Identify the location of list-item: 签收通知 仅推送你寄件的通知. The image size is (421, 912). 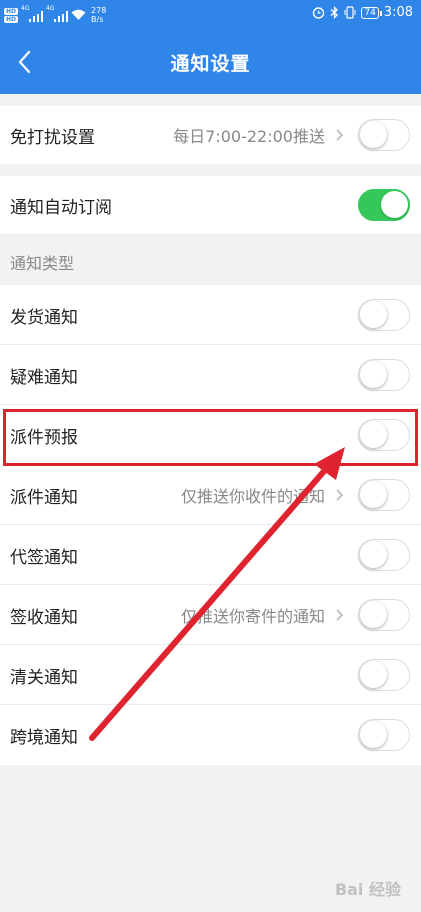
(210, 615).